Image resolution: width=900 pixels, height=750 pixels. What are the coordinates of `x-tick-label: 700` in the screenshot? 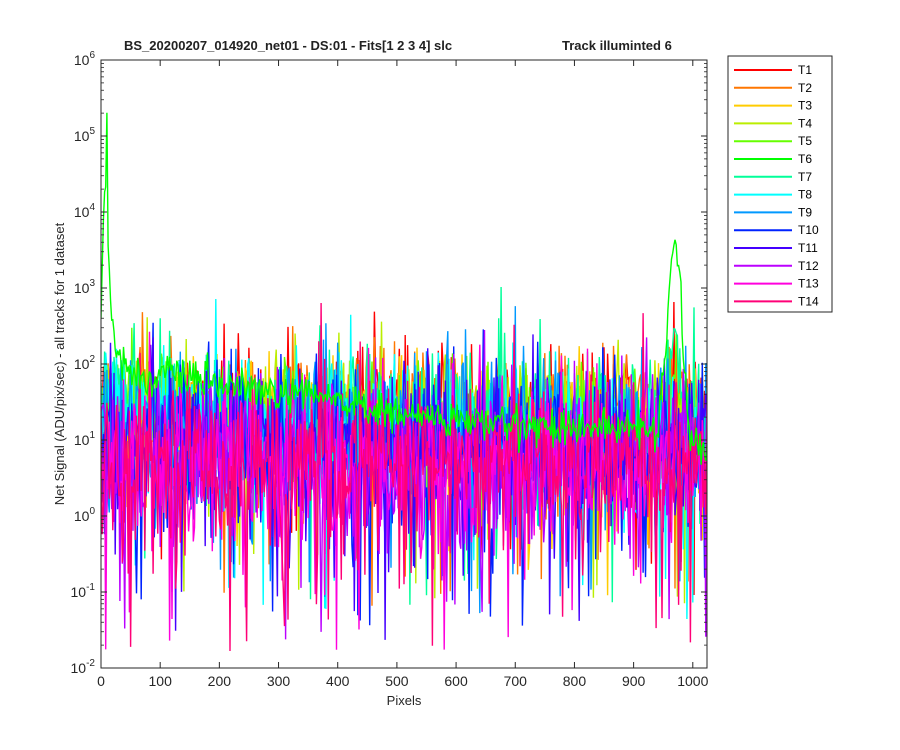 It's located at (516, 681).